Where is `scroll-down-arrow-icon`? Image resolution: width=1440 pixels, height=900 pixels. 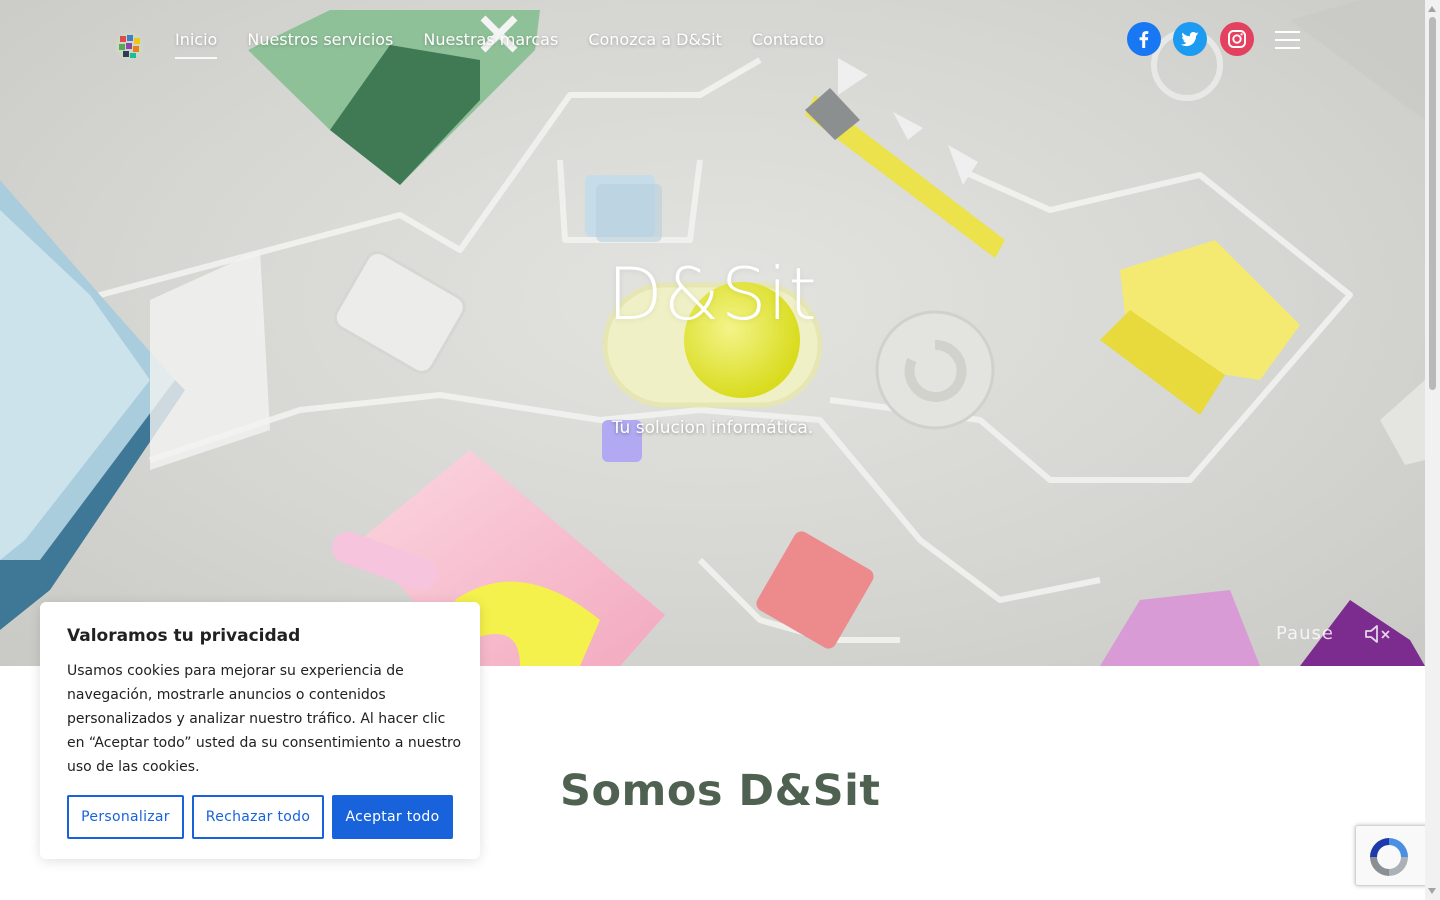
scroll-down-arrow-icon is located at coordinates (1432, 891).